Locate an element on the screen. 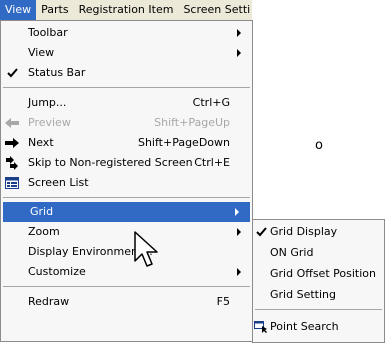 This screenshot has width=385, height=343. menu-item-screen-list: Screen List is located at coordinates (126, 183).